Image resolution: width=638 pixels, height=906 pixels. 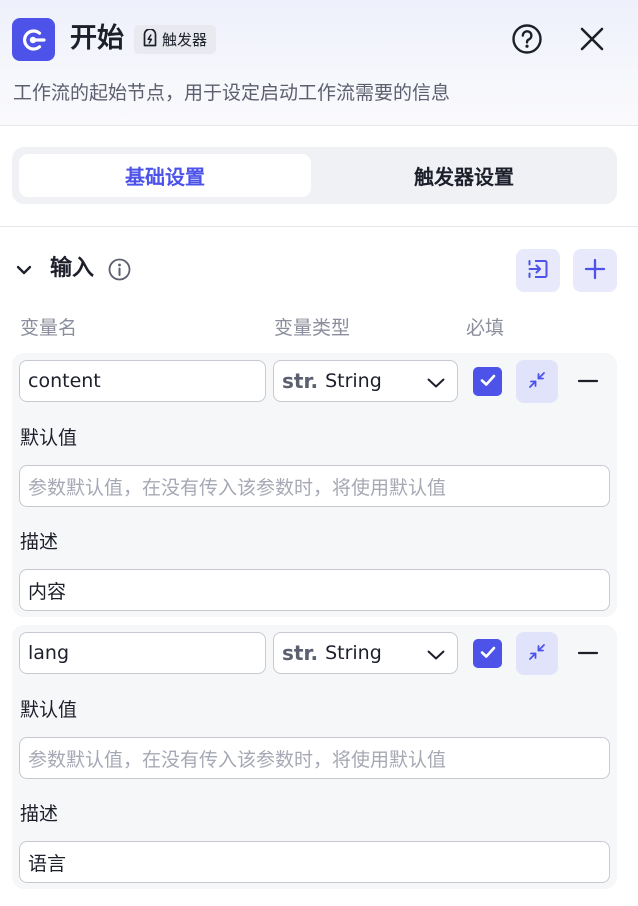 I want to click on import-button, so click(x=538, y=270).